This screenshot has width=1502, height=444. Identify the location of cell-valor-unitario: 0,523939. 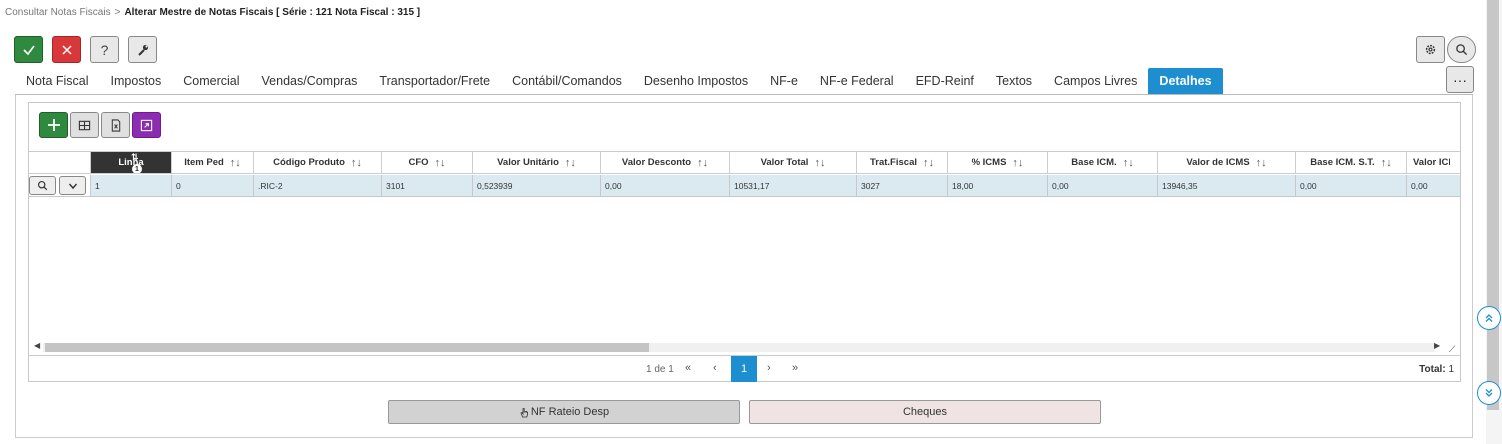
(537, 185).